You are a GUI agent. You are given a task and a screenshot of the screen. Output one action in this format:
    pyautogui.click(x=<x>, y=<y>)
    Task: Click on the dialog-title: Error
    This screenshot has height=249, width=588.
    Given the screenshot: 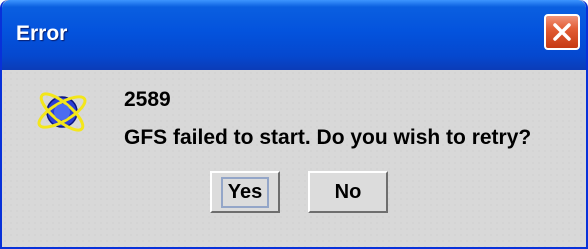 What is the action you would take?
    pyautogui.click(x=42, y=33)
    